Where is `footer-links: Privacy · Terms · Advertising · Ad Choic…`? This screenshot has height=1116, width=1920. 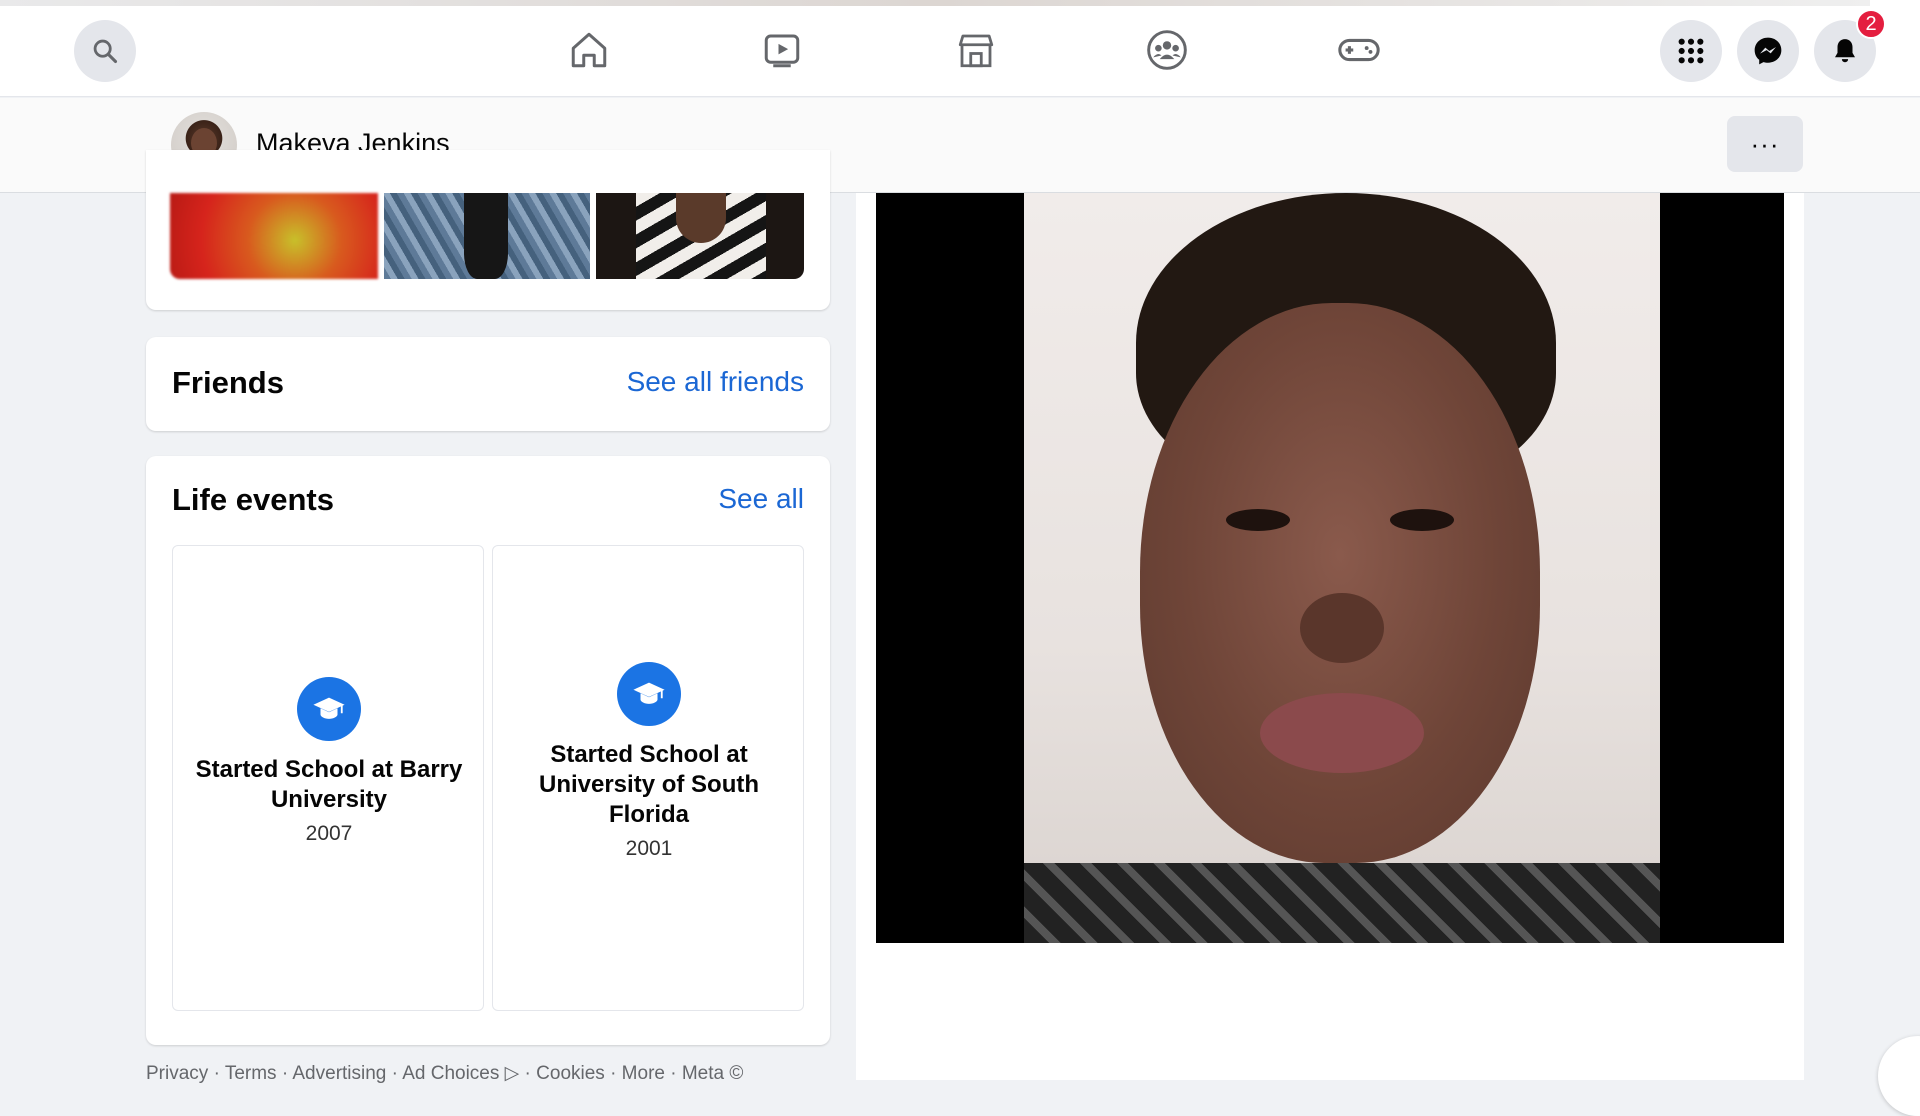
footer-links: Privacy · Terms · Advertising · Ad Choic… is located at coordinates (444, 1073).